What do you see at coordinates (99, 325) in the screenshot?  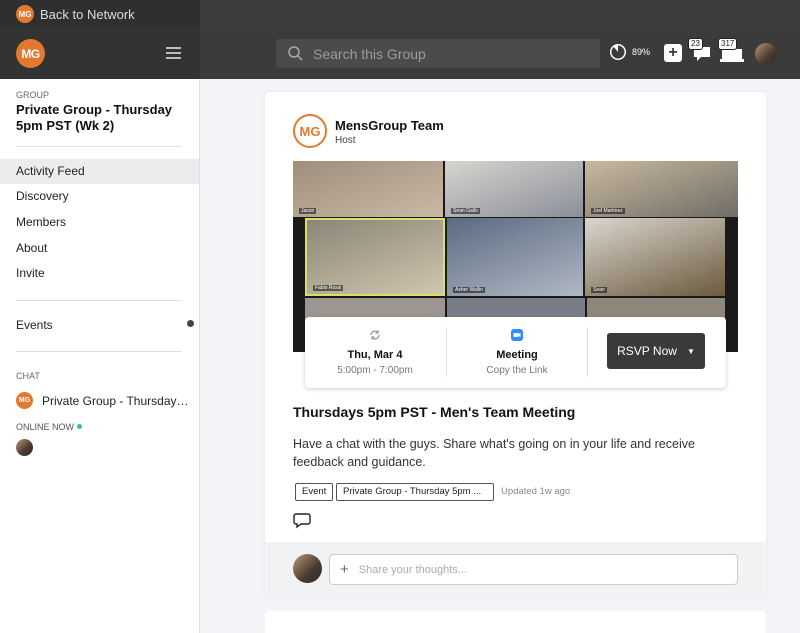 I see `sidebar-item-events: Events` at bounding box center [99, 325].